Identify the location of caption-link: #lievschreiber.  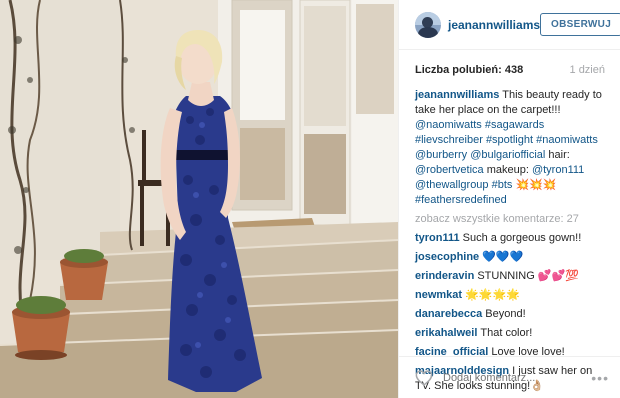
(449, 140).